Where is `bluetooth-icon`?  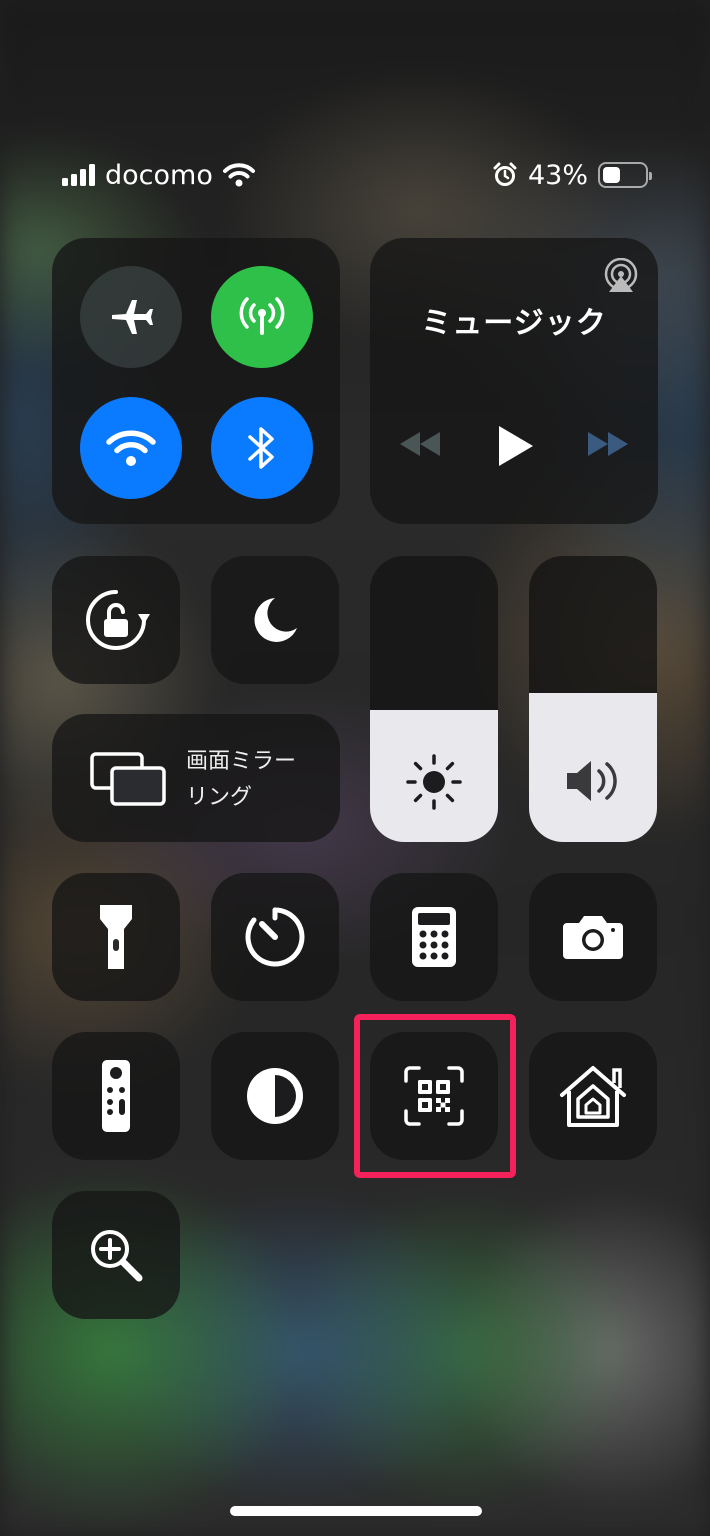
bluetooth-icon is located at coordinates (261, 448).